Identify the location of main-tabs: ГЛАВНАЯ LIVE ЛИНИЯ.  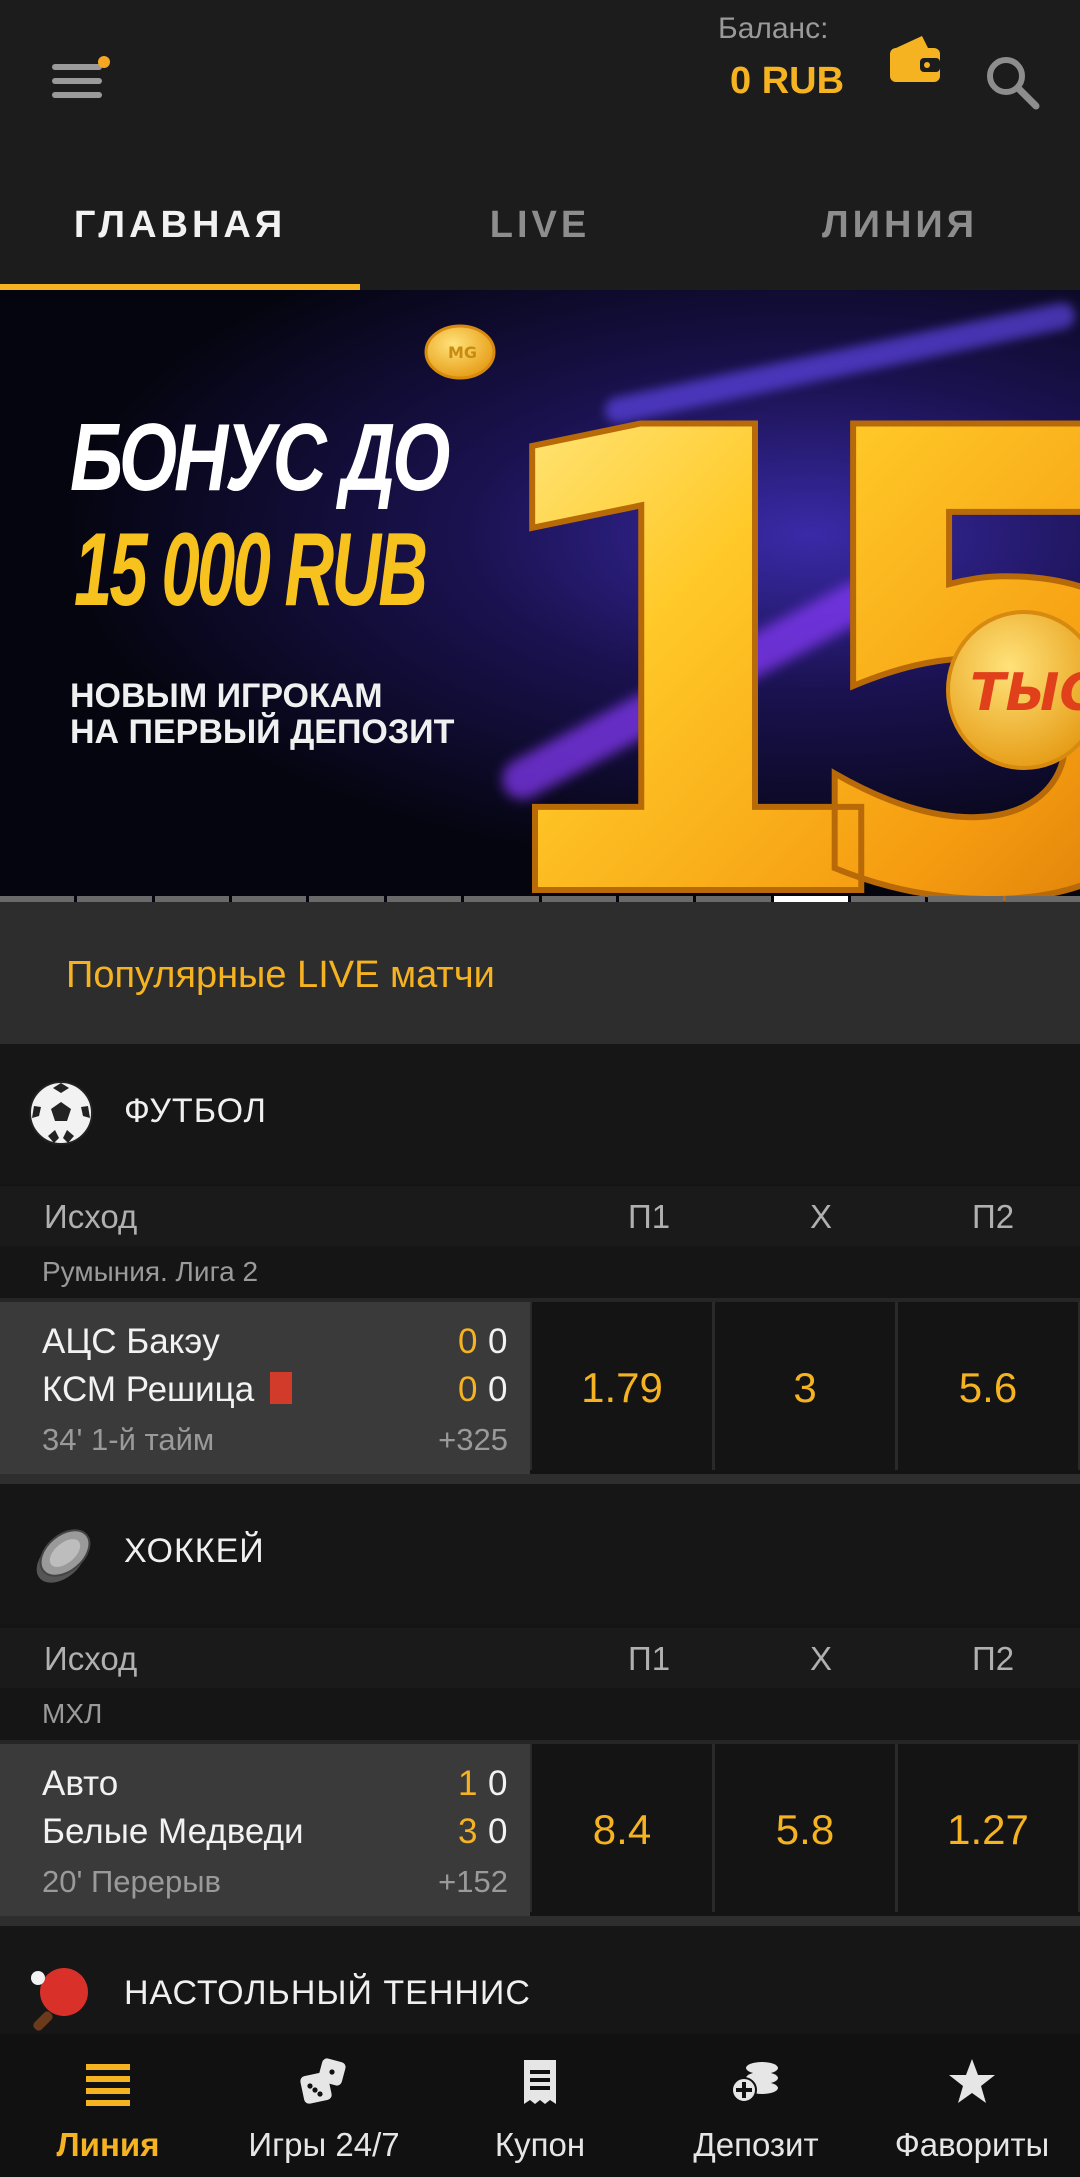
(540, 230).